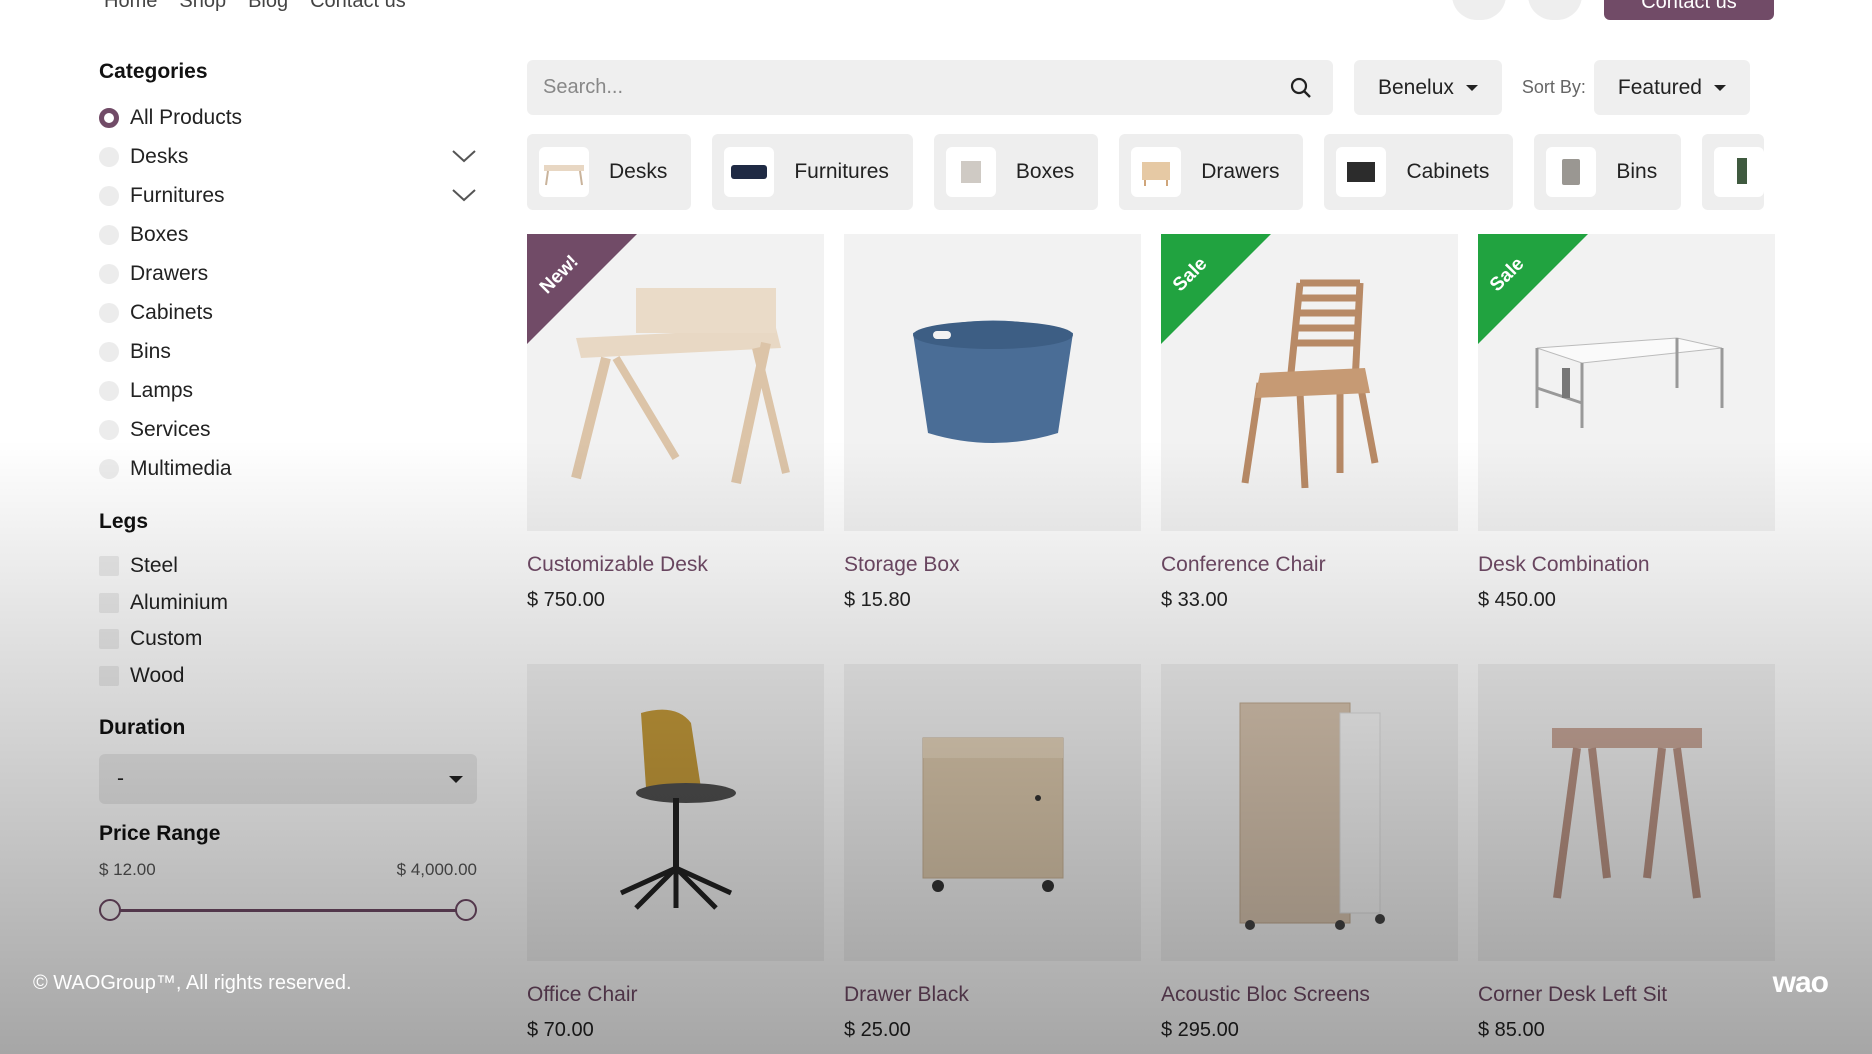 This screenshot has height=1054, width=1872. I want to click on header-actions: Contact us, so click(1613, 10).